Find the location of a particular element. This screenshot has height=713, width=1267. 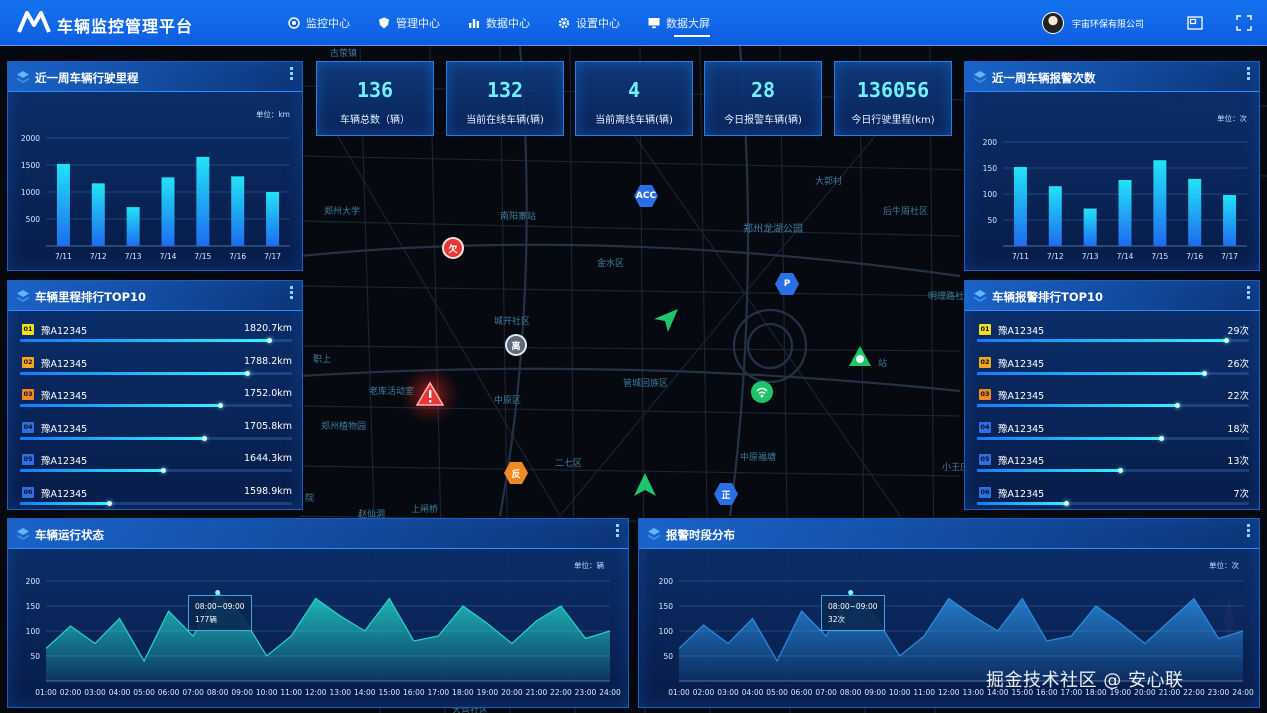

layers-icon is located at coordinates (23, 77).